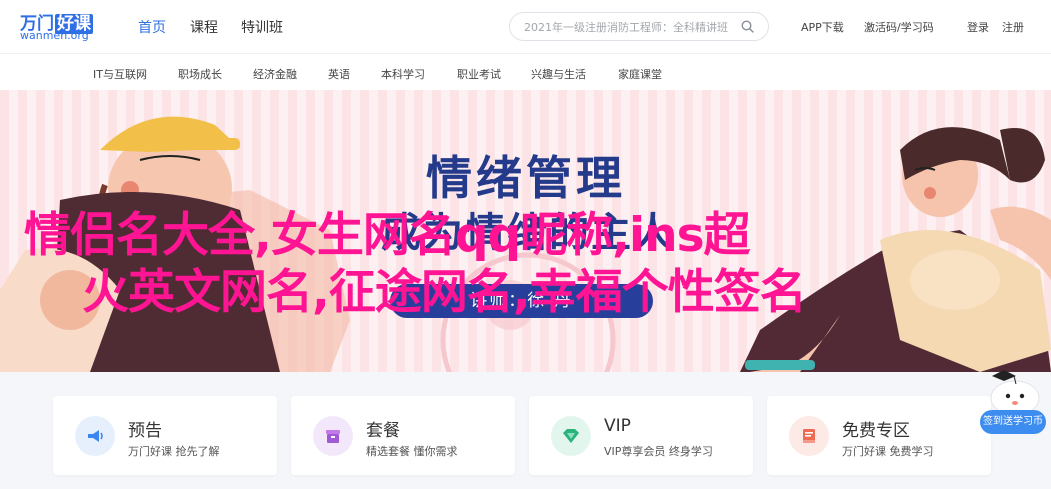  I want to click on overlay-headline-line2: 火英文网名,征途网名,幸福个性签名, so click(444, 292).